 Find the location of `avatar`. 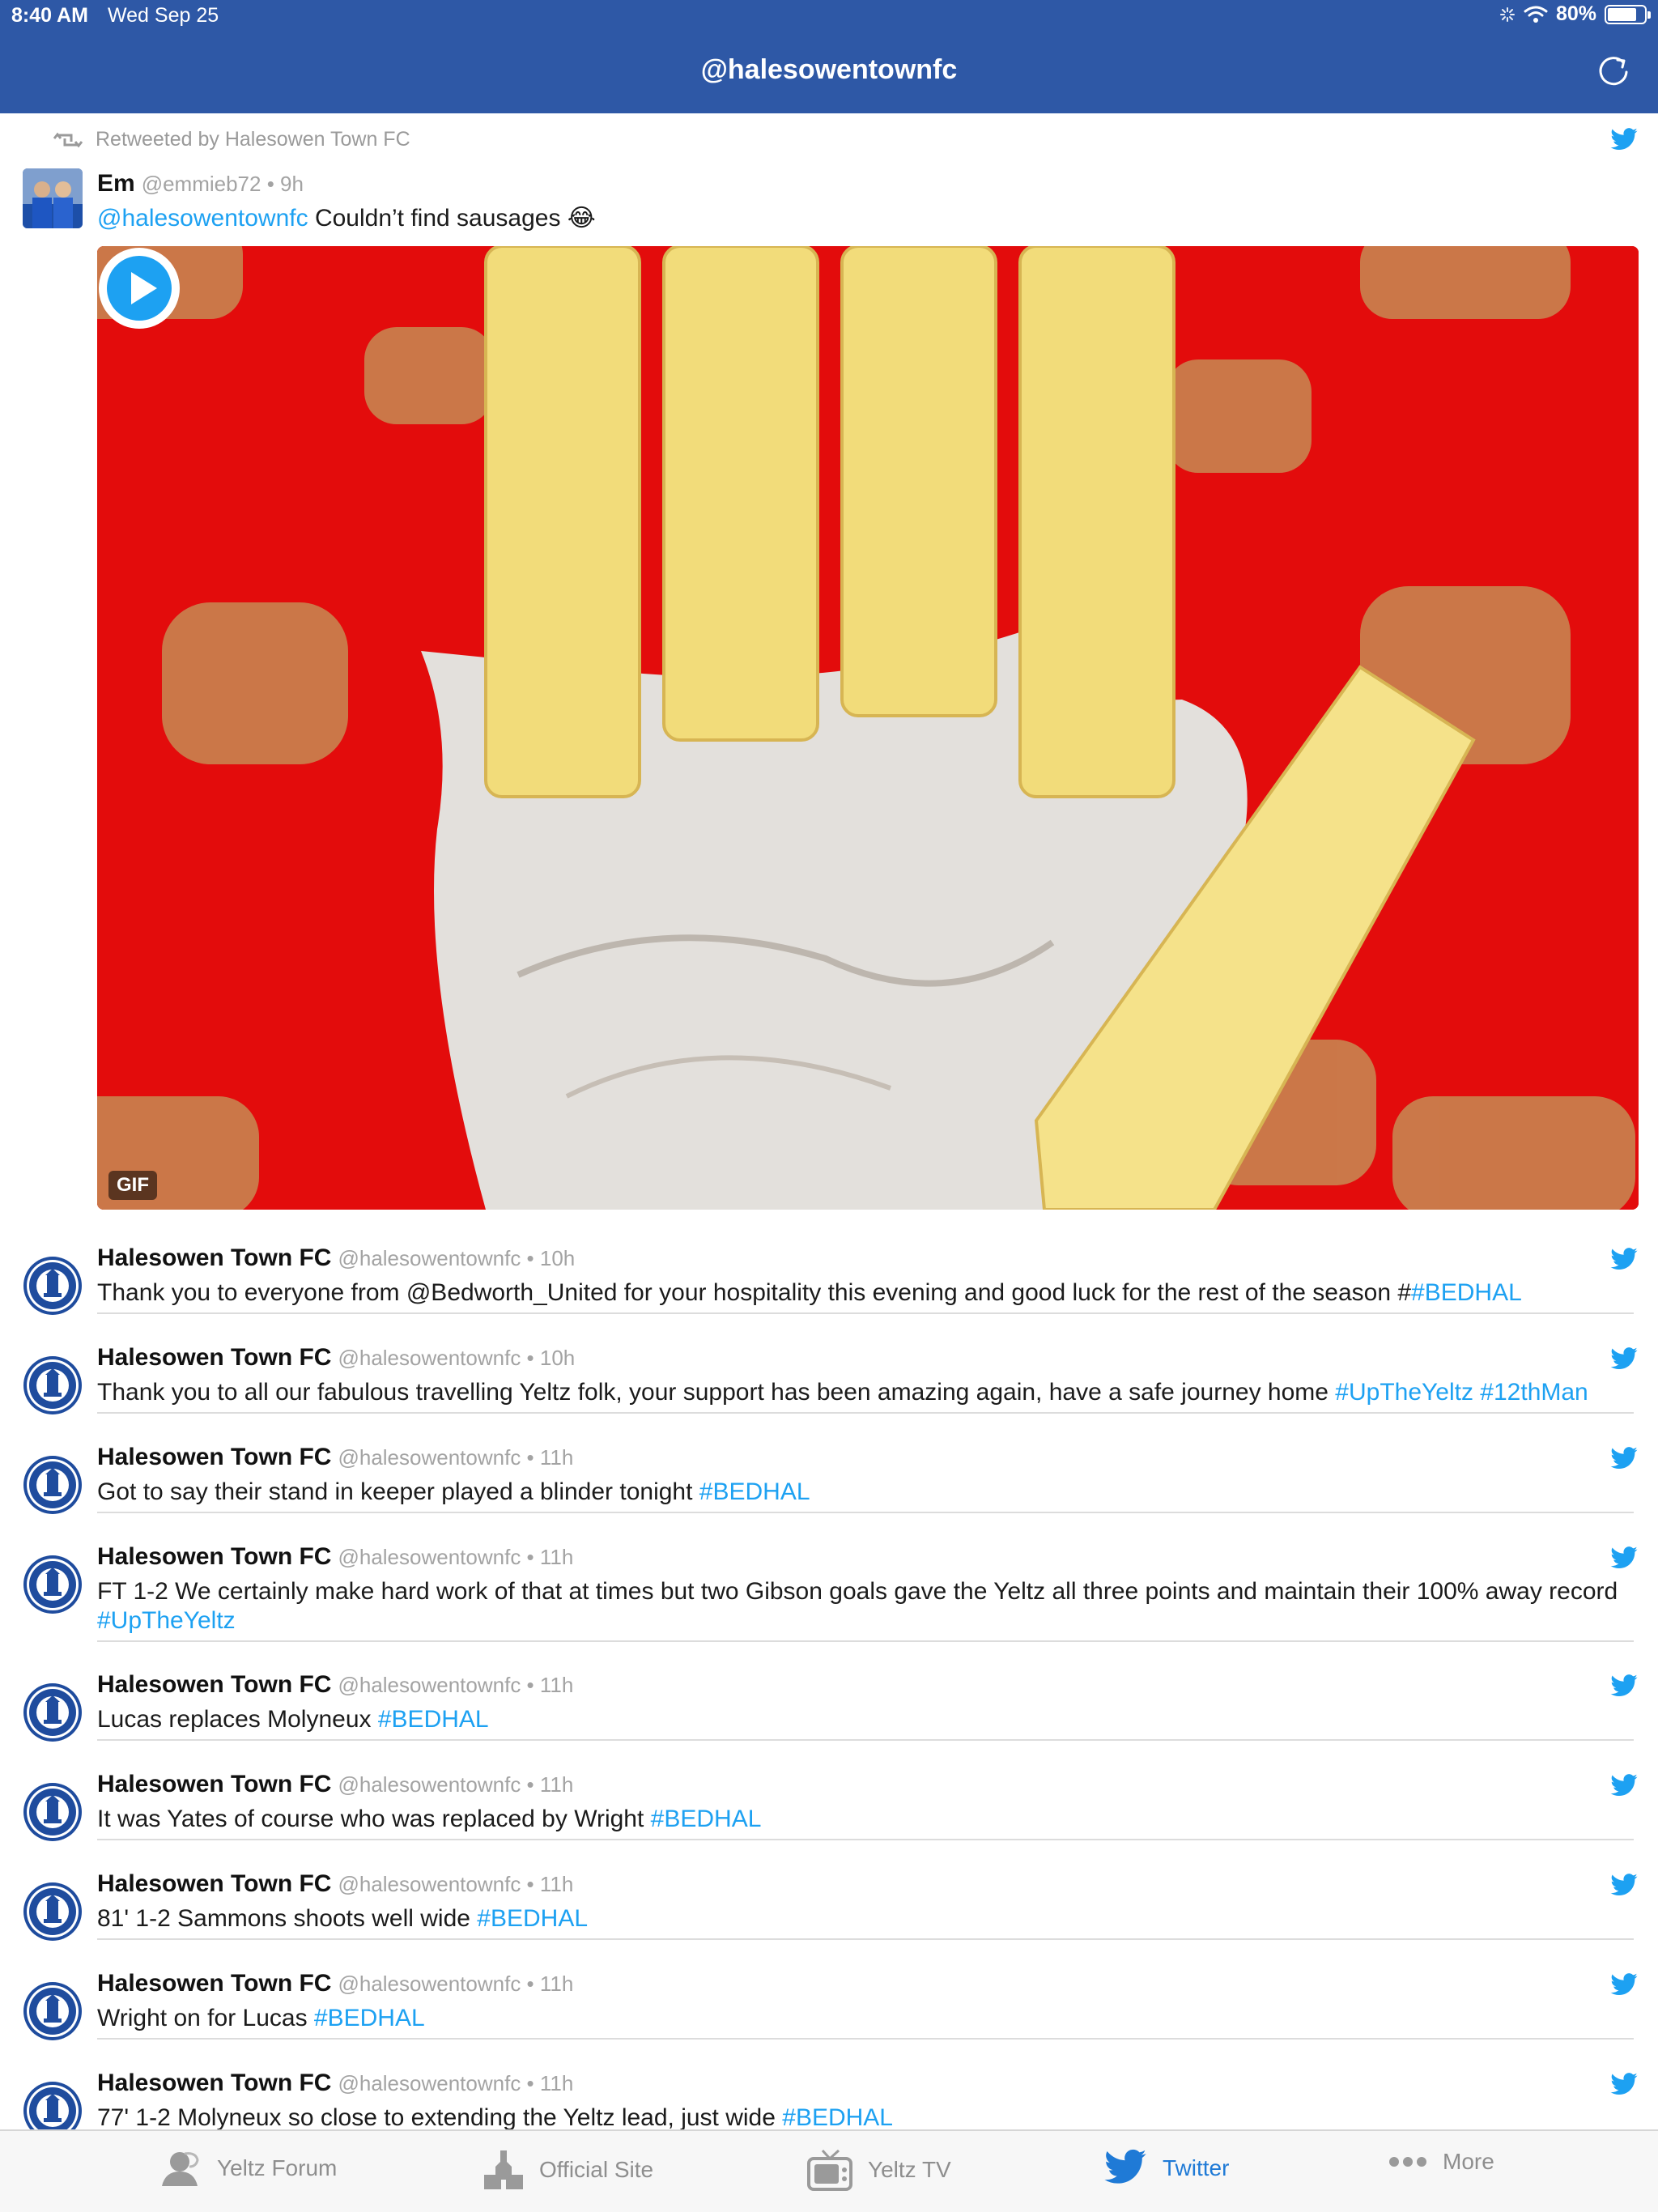

avatar is located at coordinates (53, 198).